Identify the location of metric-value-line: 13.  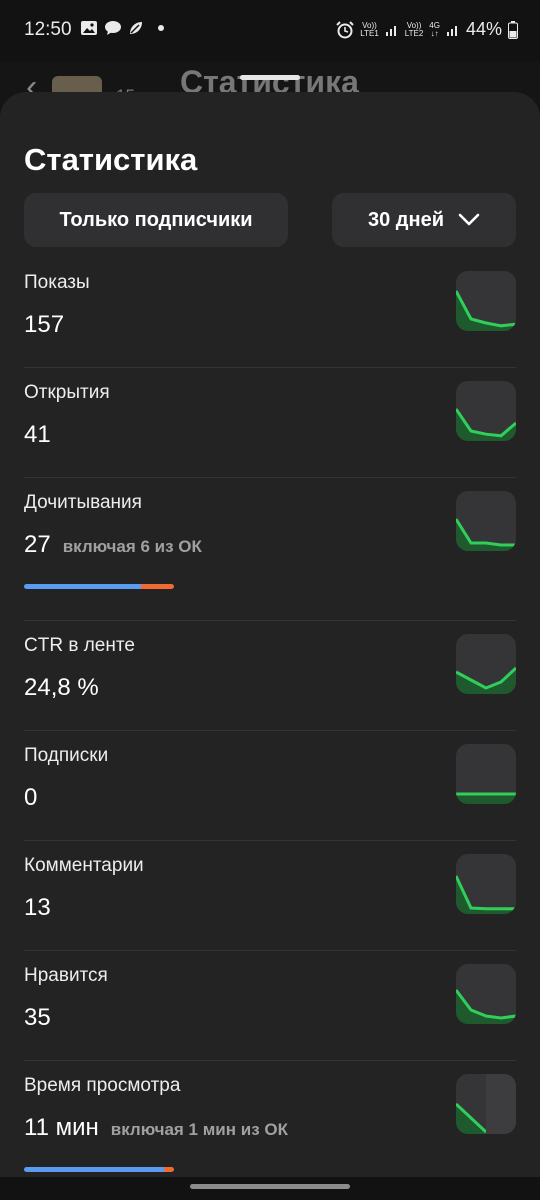
(37, 908).